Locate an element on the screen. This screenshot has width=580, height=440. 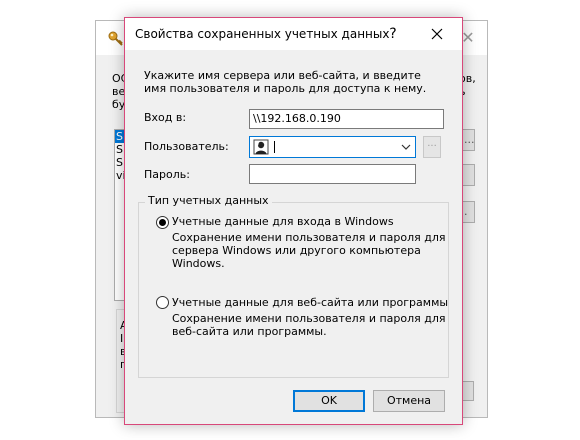
chevron-down-icon is located at coordinates (406, 147).